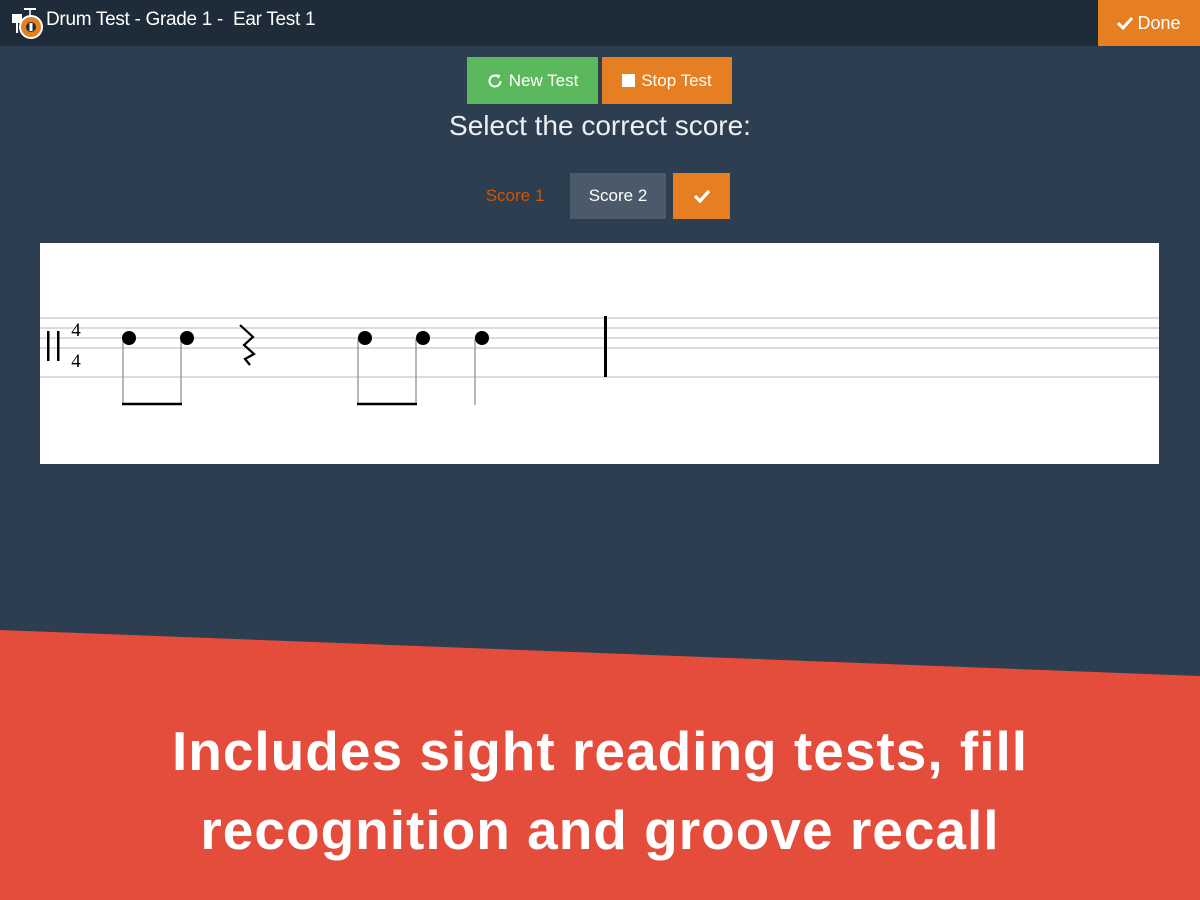 The image size is (1200, 900). What do you see at coordinates (543, 80) in the screenshot?
I see `new-test-label: New Test` at bounding box center [543, 80].